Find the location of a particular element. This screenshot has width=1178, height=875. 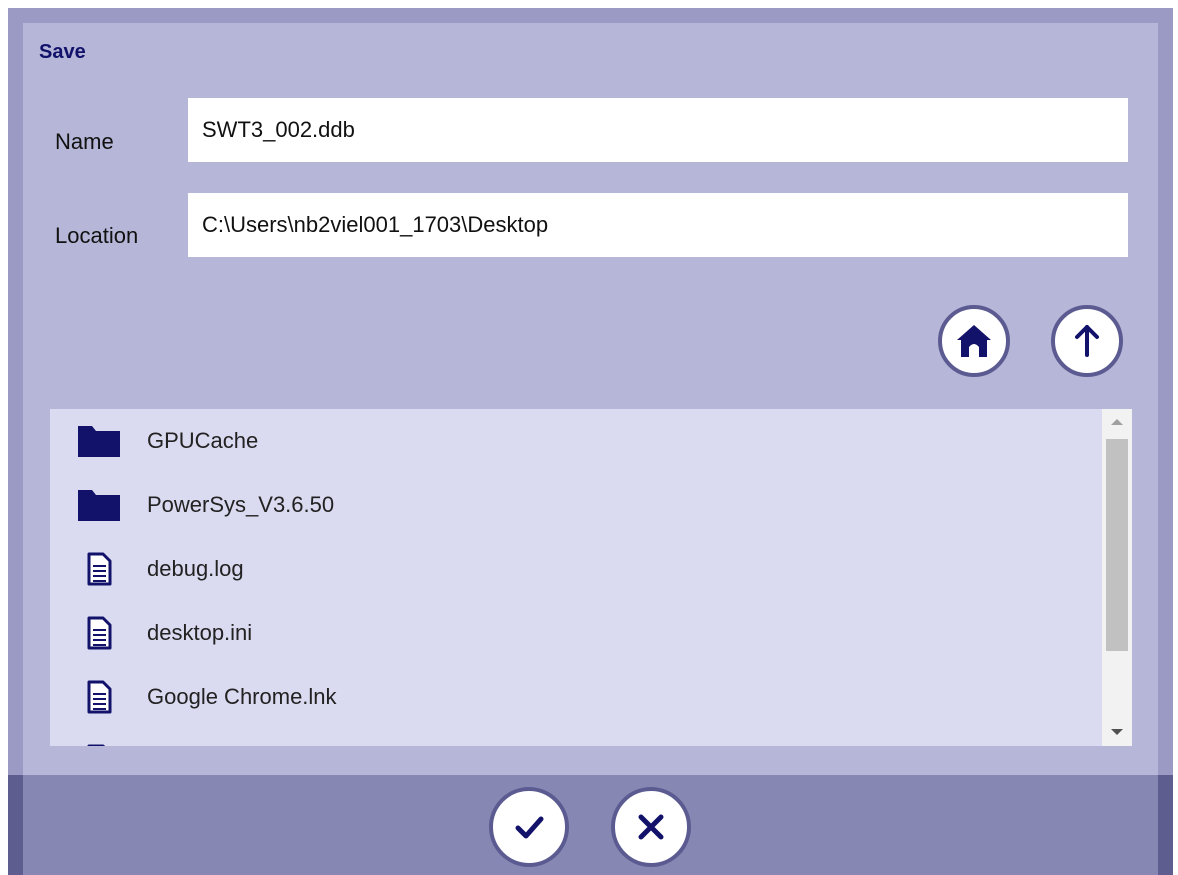

list-item: debug.log is located at coordinates (576, 569).